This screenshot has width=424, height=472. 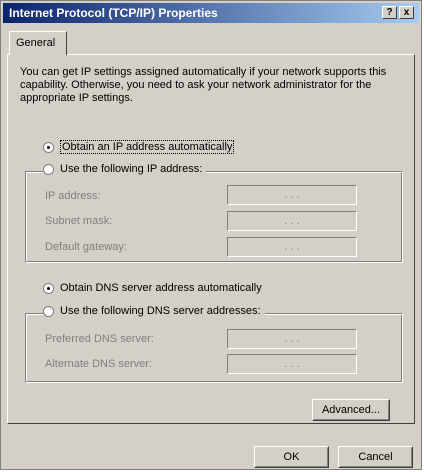 I want to click on subnet-mask-value: . . ., so click(x=292, y=221).